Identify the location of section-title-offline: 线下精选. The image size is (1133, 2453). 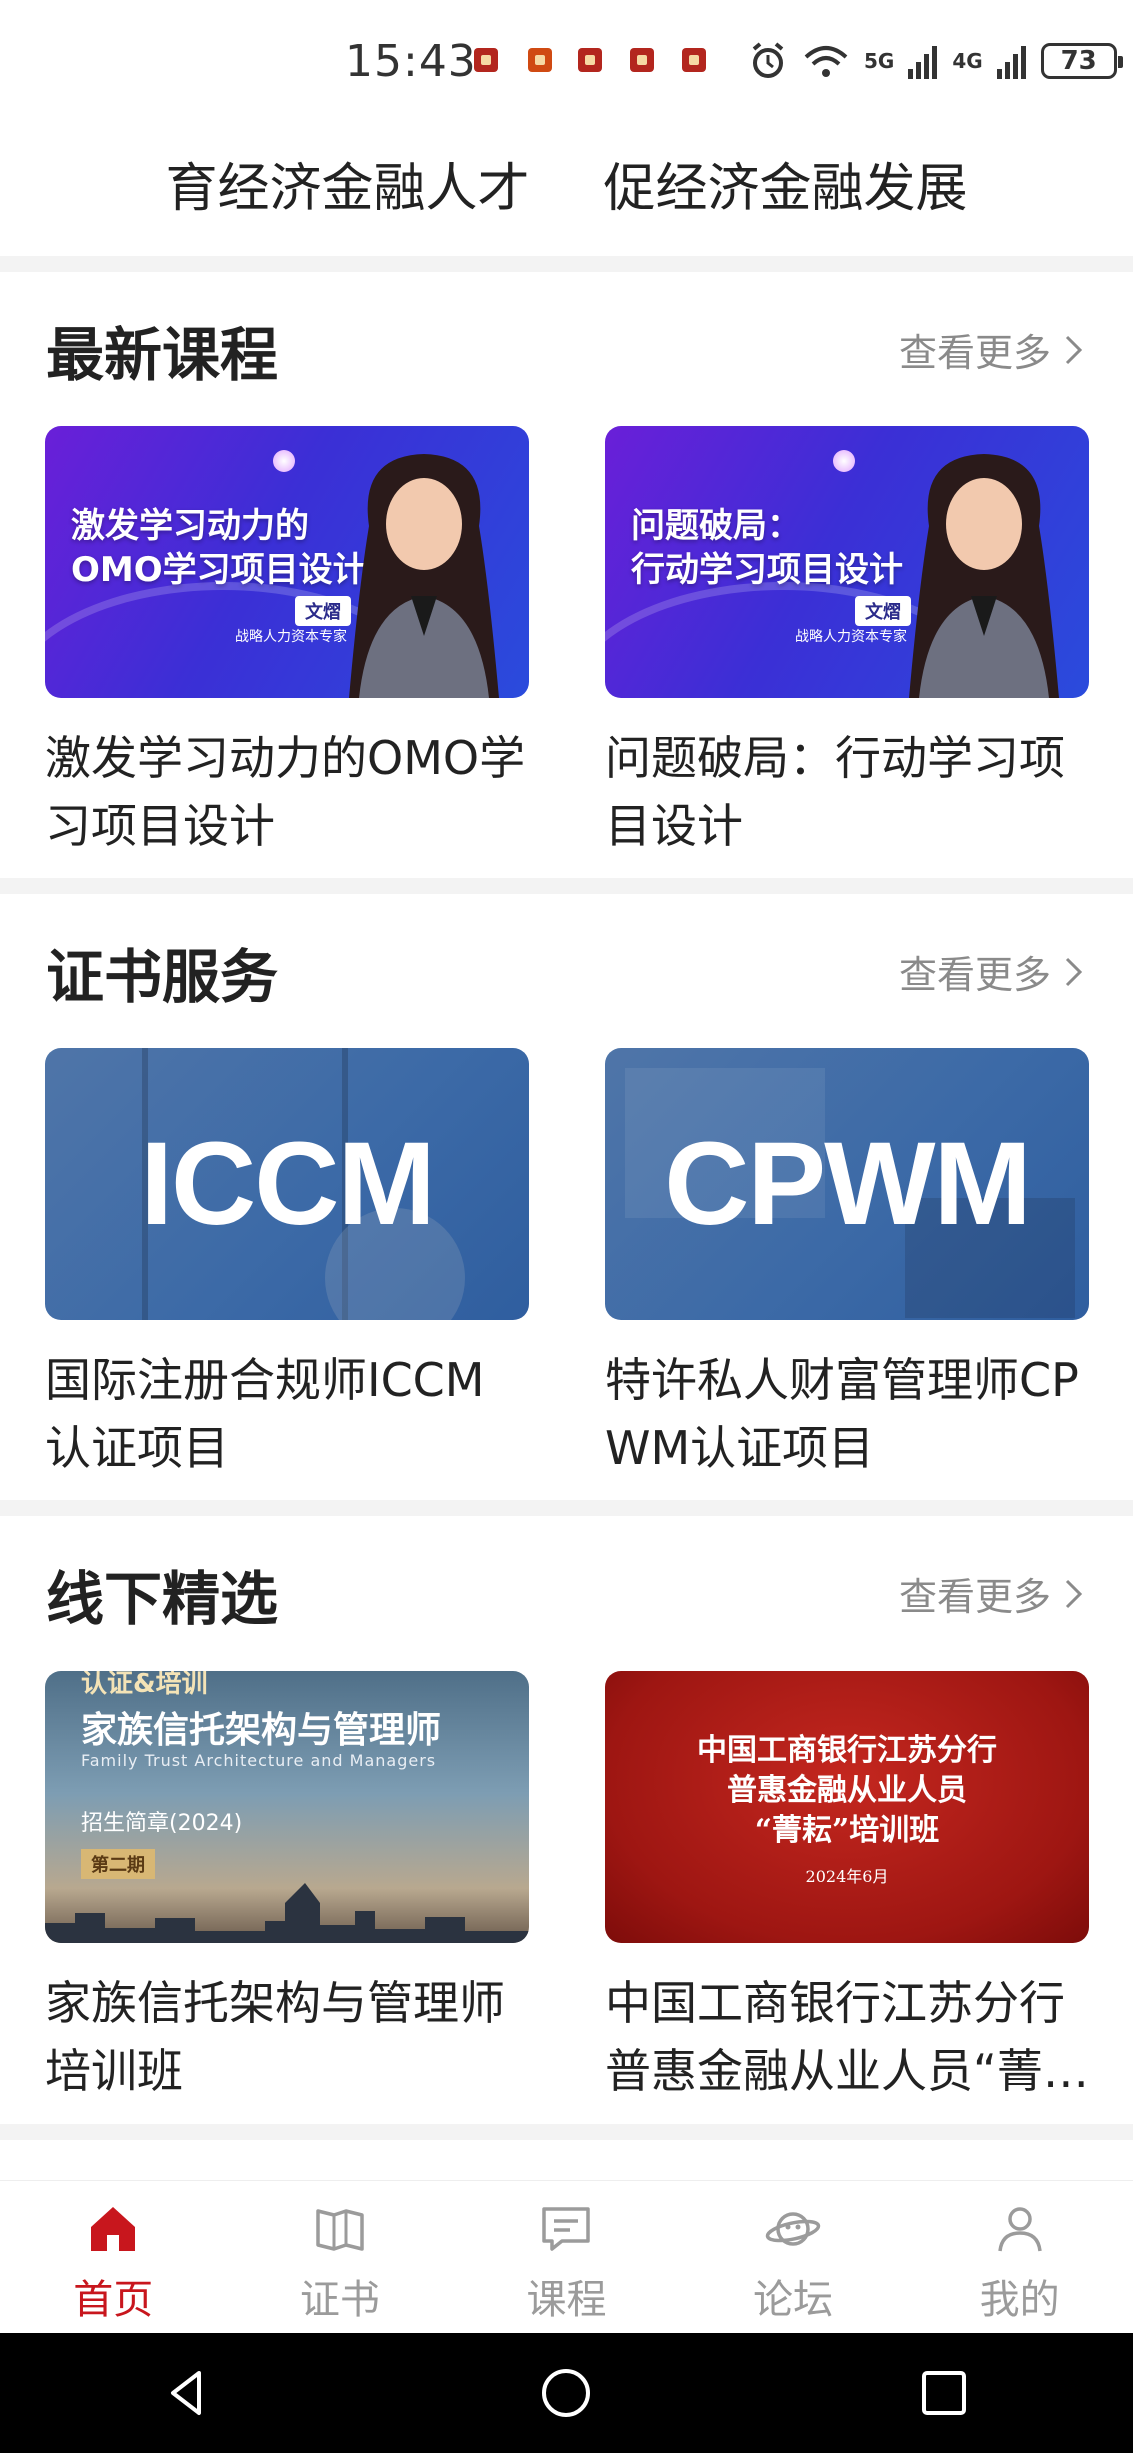
(162, 1599).